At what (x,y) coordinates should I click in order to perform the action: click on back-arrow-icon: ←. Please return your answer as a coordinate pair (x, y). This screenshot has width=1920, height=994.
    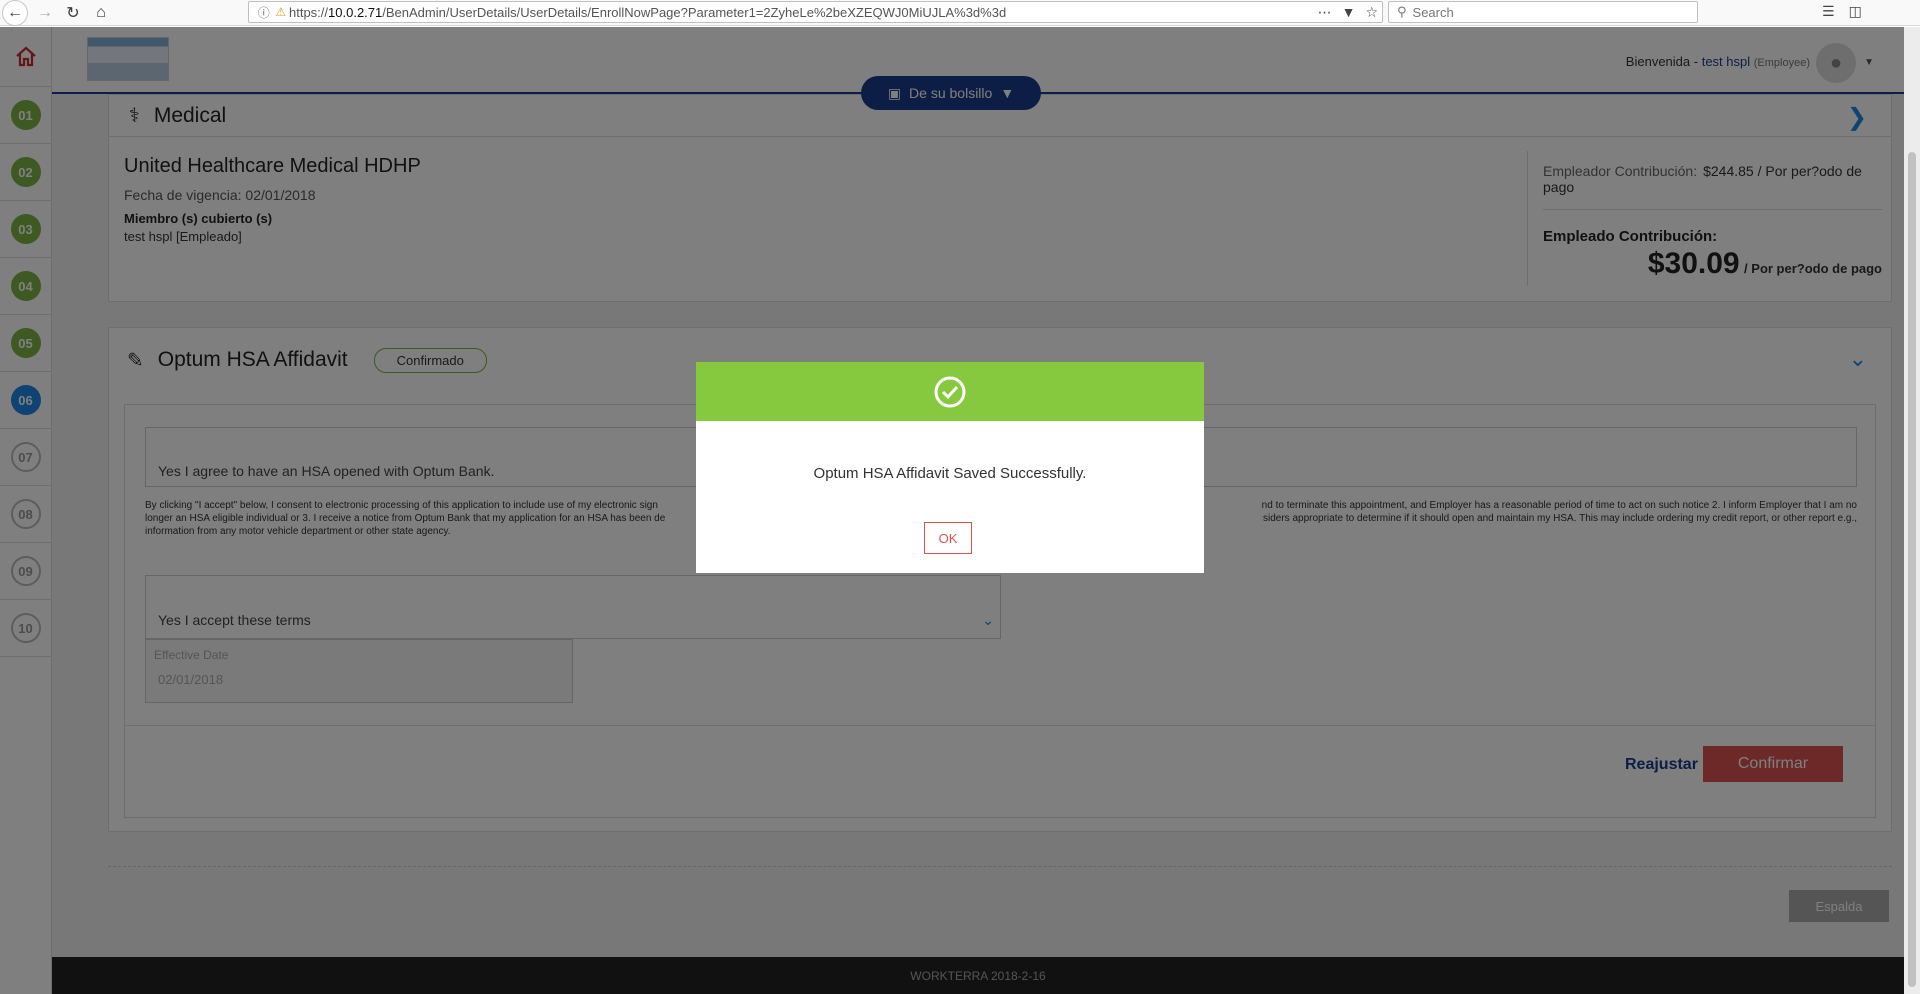
    Looking at the image, I should click on (15, 13).